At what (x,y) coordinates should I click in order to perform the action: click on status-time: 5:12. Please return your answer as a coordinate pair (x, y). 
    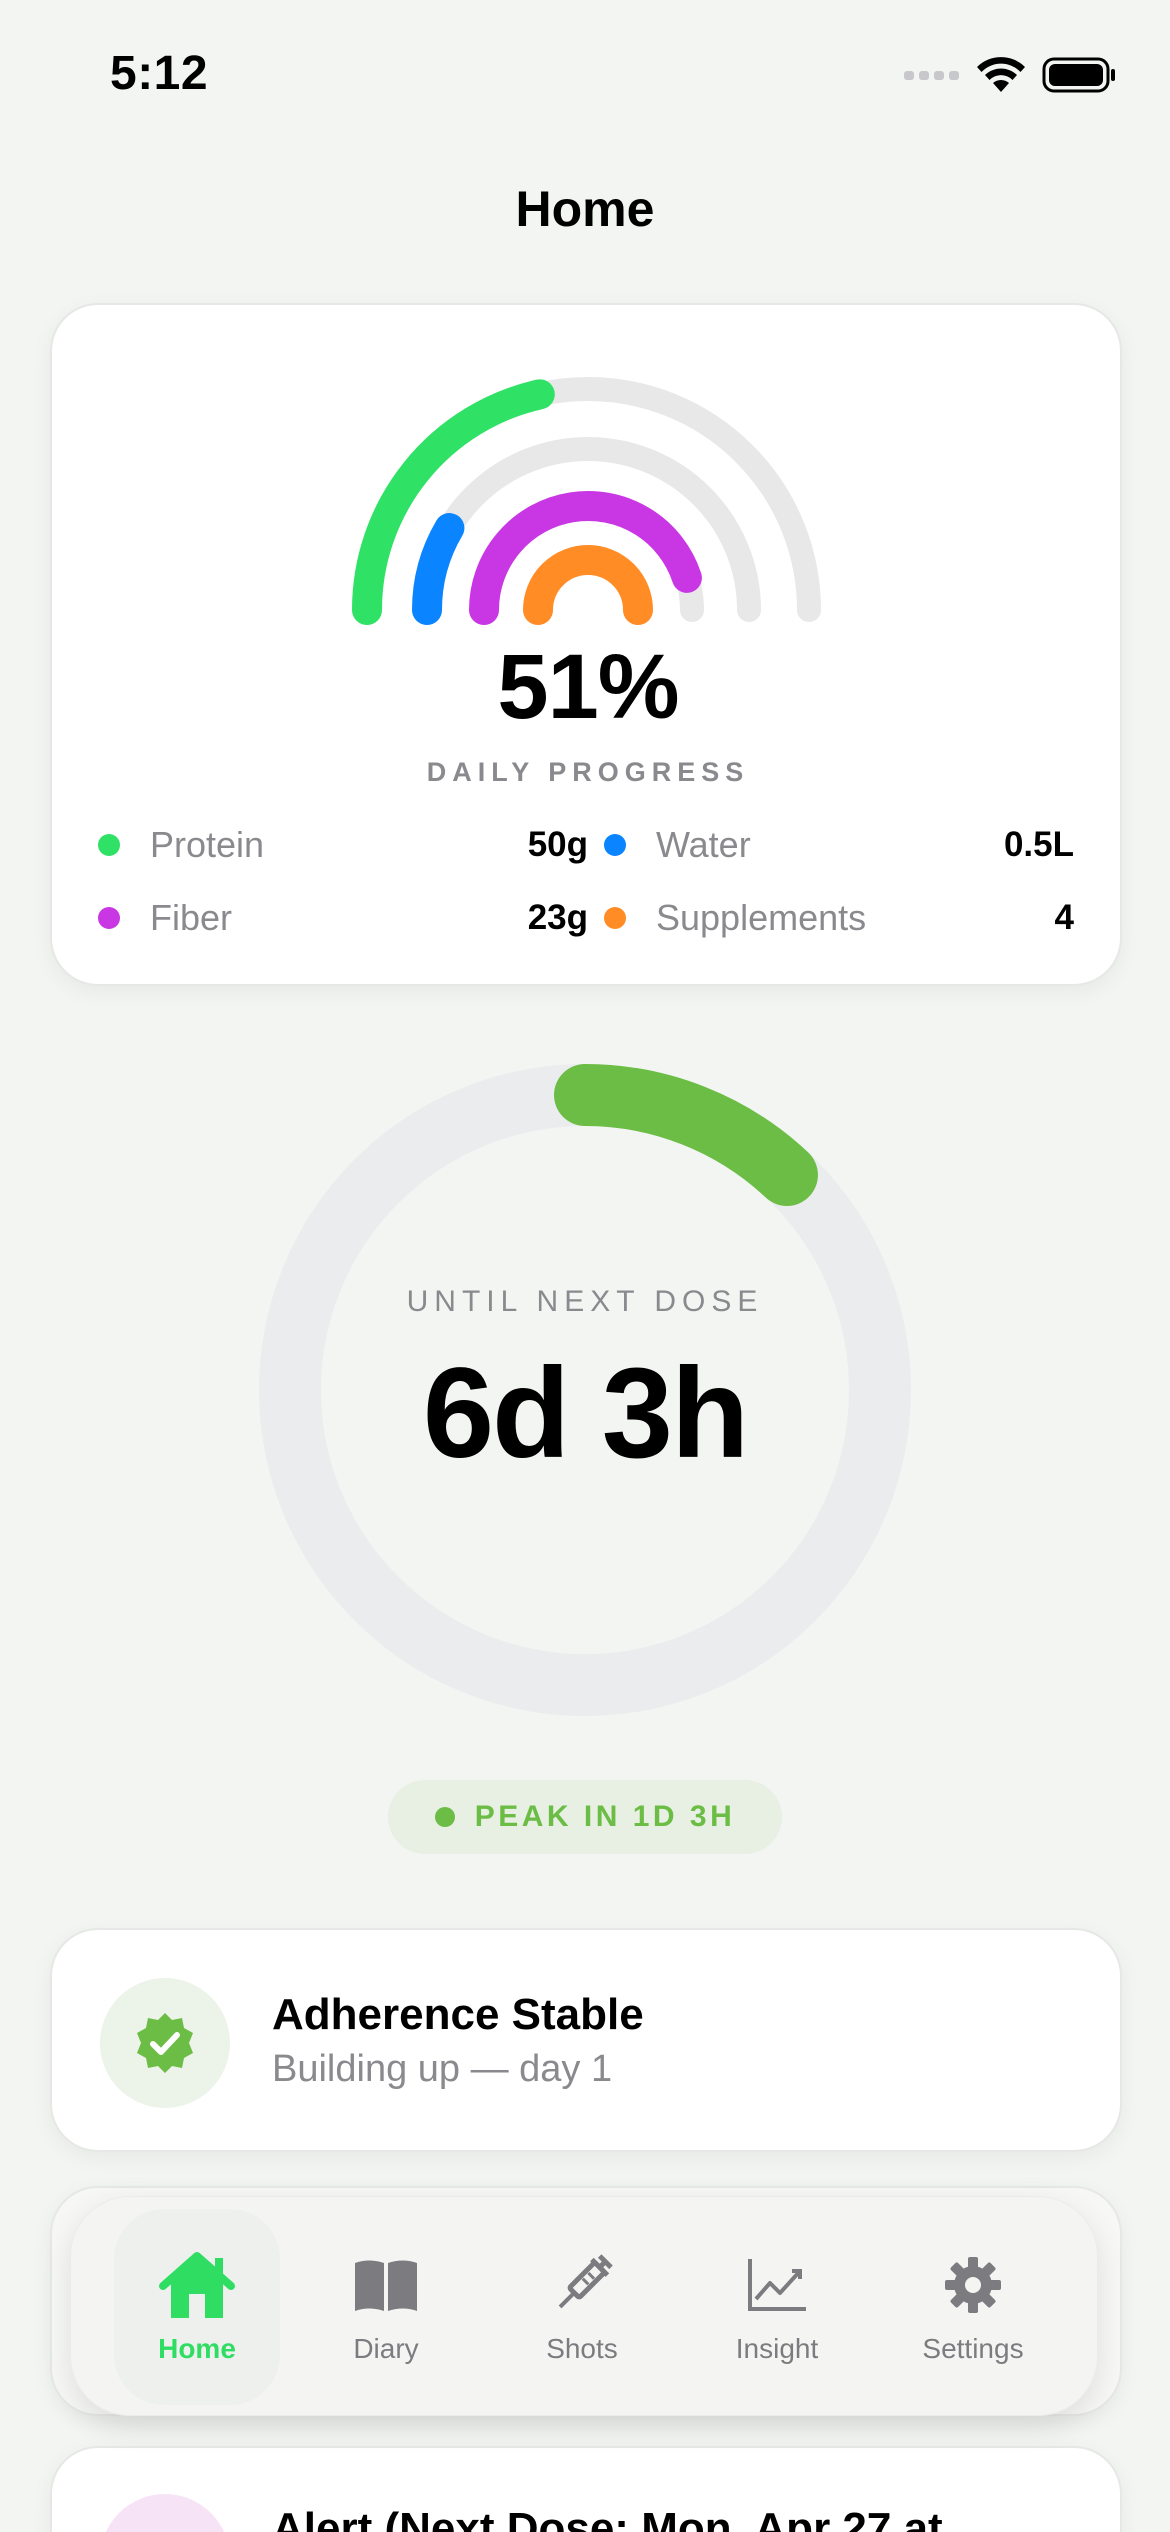
    Looking at the image, I should click on (159, 73).